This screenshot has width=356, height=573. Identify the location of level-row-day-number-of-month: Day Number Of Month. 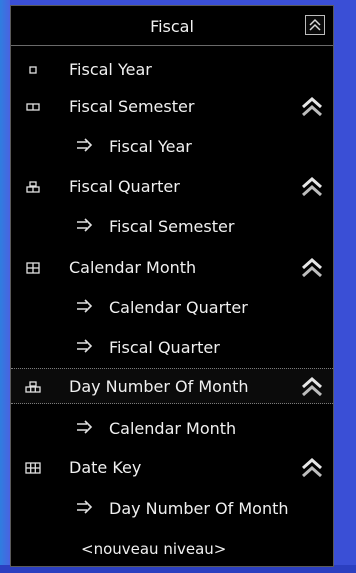
(172, 386).